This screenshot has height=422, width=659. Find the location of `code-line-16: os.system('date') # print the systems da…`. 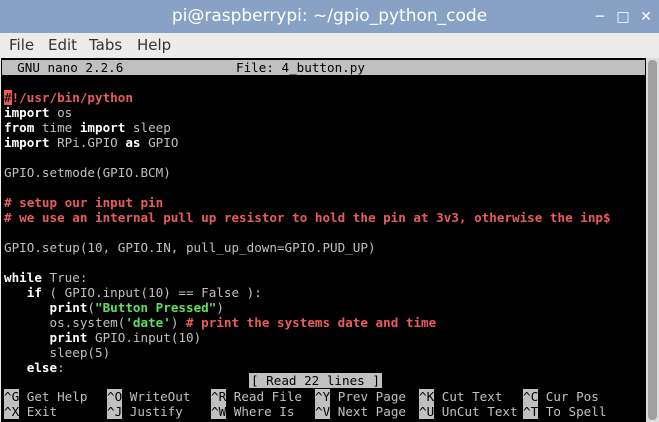

code-line-16: os.system('date') # print the systems da… is located at coordinates (220, 322).